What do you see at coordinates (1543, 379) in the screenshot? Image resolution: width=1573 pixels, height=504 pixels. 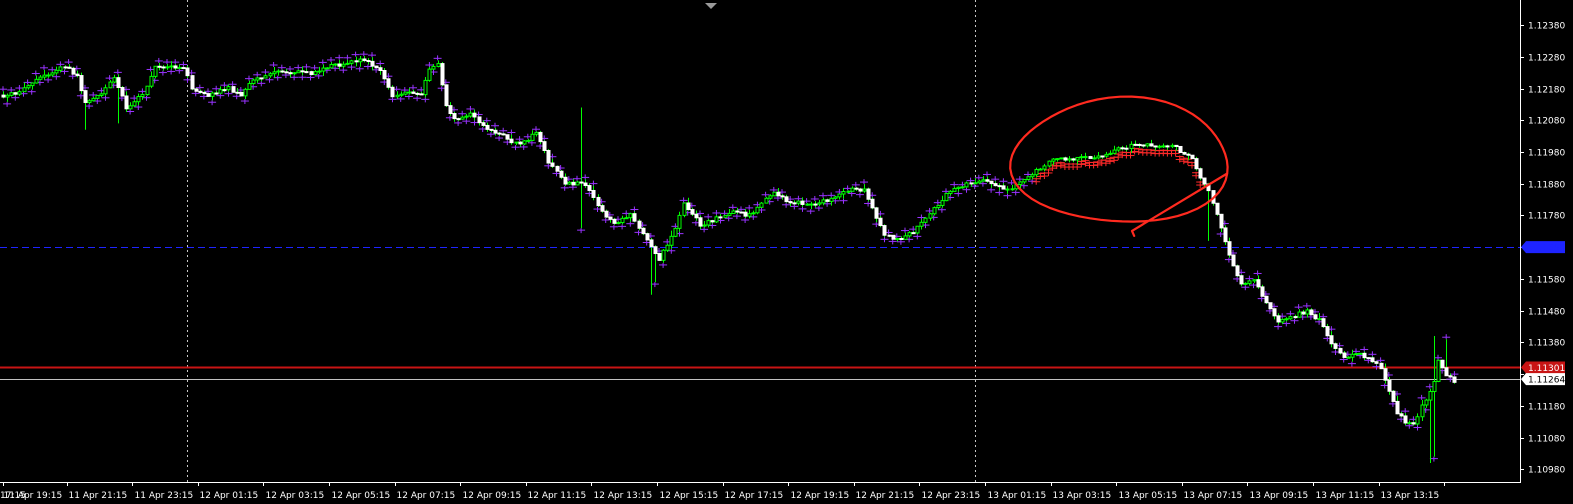 I see `price-tag: 1.11264` at bounding box center [1543, 379].